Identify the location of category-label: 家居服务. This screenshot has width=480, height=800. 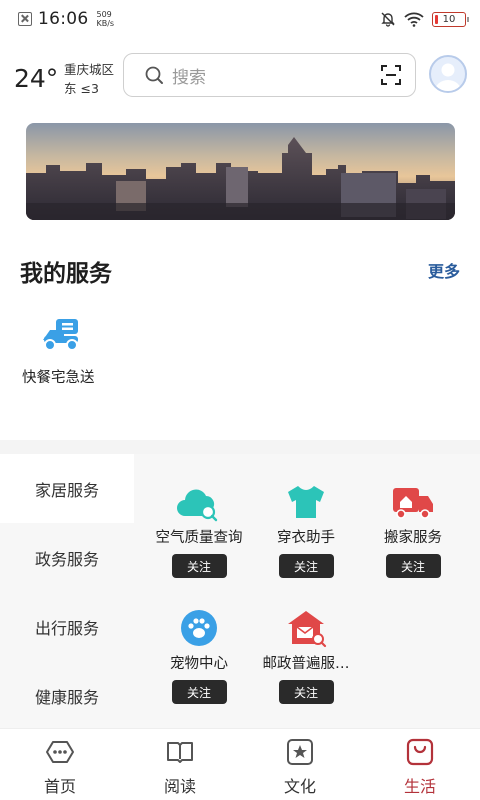
(66, 490).